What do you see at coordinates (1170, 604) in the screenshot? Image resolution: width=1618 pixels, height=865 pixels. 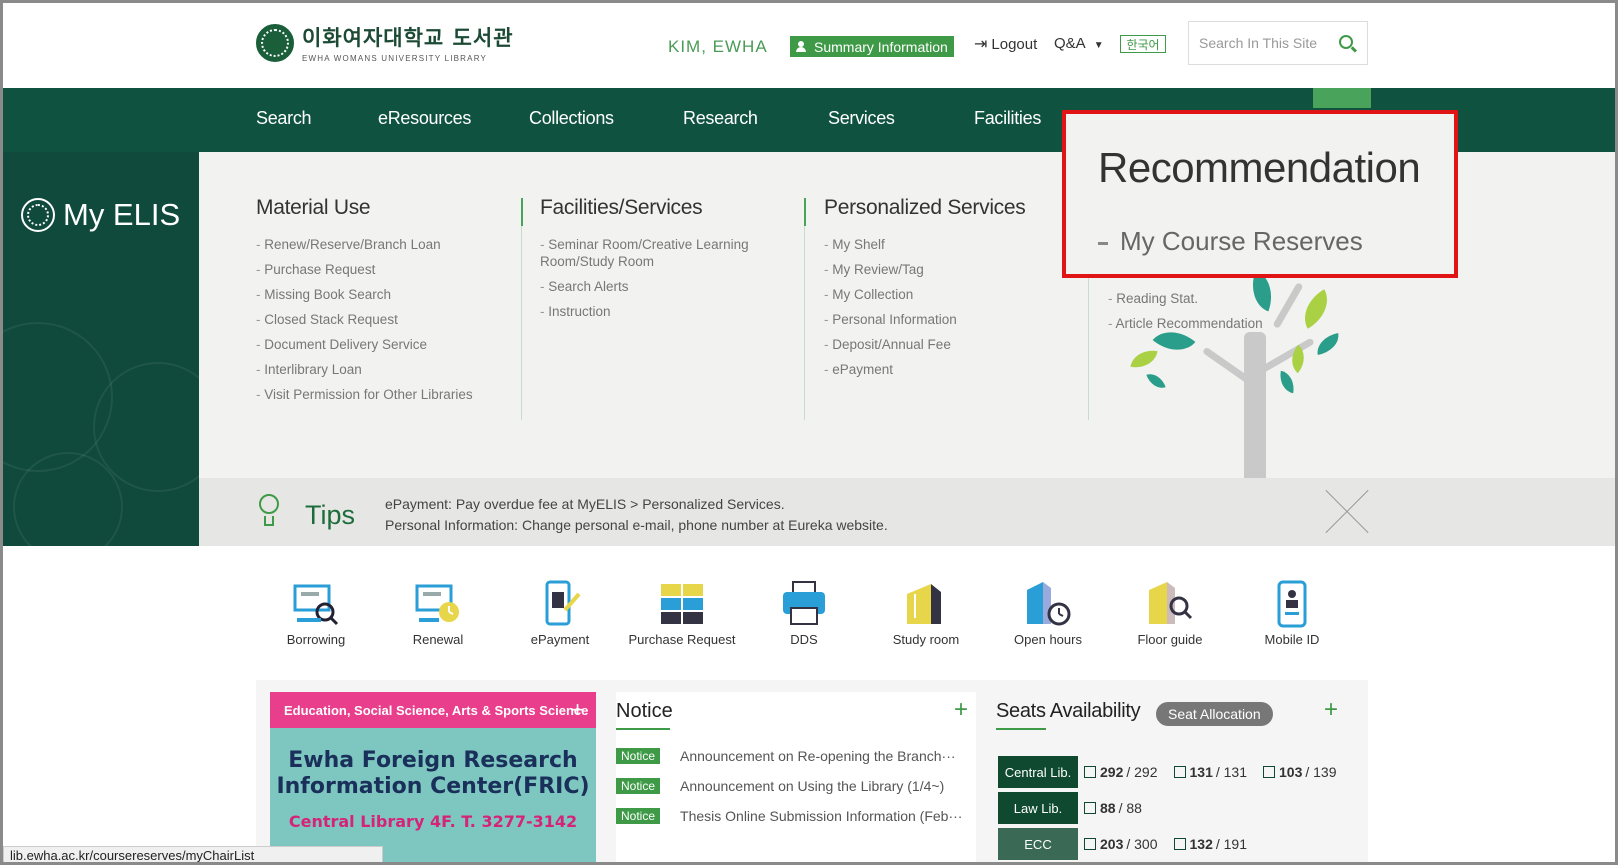 I see `floor-guide-icon` at bounding box center [1170, 604].